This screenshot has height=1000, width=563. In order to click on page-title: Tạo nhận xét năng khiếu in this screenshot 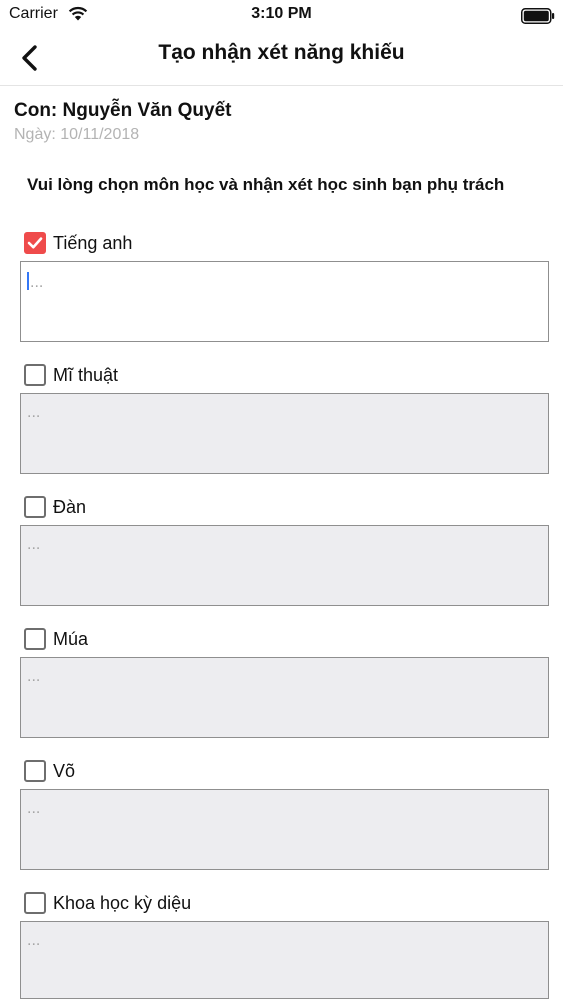, I will do `click(281, 52)`.